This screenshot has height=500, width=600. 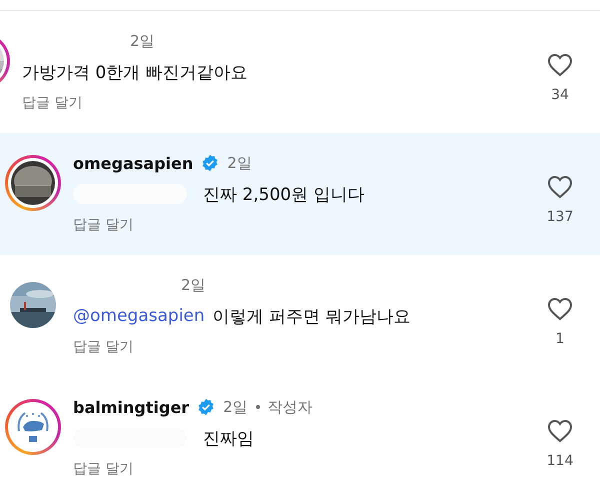 I want to click on username: omegasapien, so click(x=133, y=163).